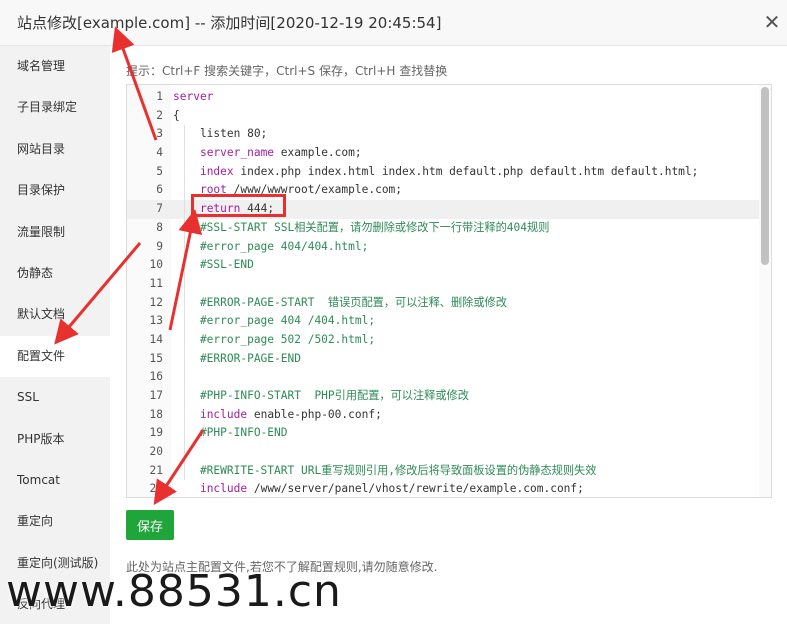  I want to click on code-line: 6 root /www/wwwroot/example.com;, so click(444, 191).